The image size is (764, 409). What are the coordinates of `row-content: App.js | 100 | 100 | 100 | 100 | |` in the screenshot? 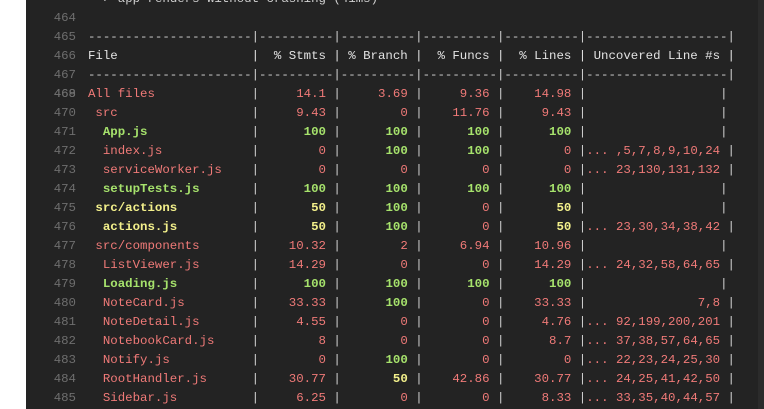 It's located at (408, 132).